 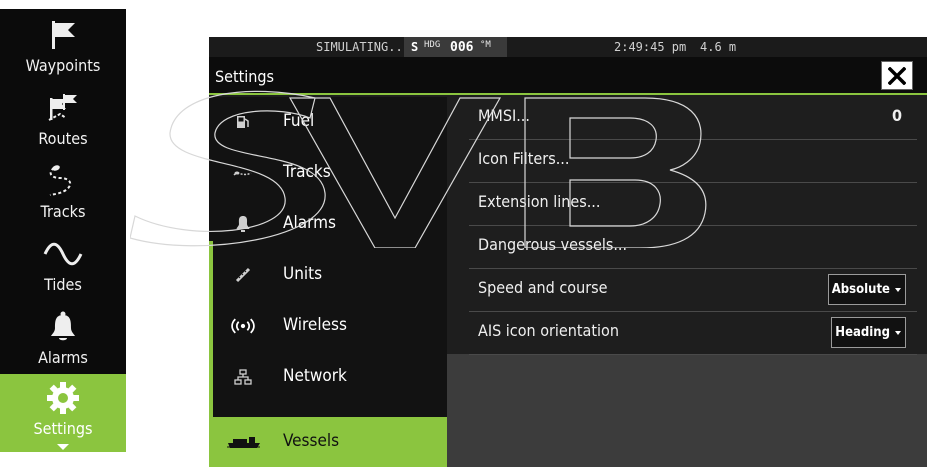 What do you see at coordinates (330, 275) in the screenshot?
I see `menu-item-units: Units` at bounding box center [330, 275].